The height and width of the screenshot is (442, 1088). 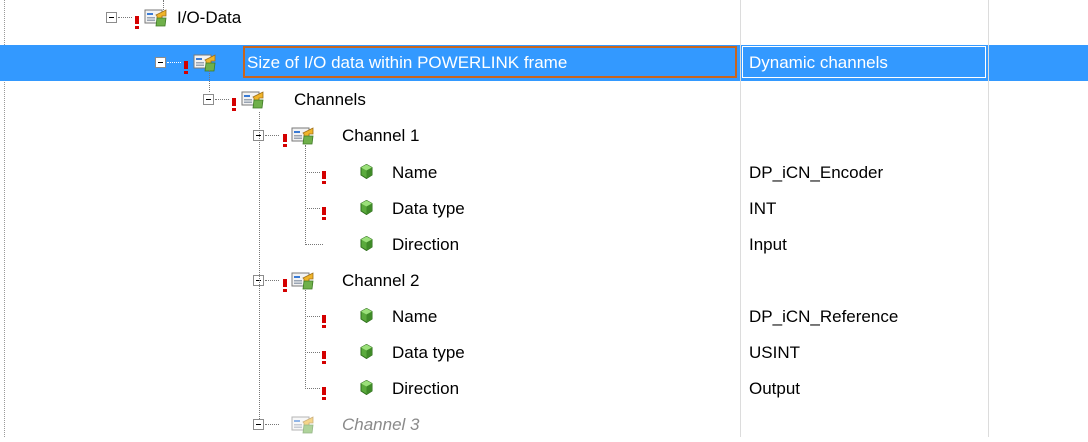 What do you see at coordinates (407, 62) in the screenshot?
I see `tree-item-label: Size of I/O data within POWERLINK frame` at bounding box center [407, 62].